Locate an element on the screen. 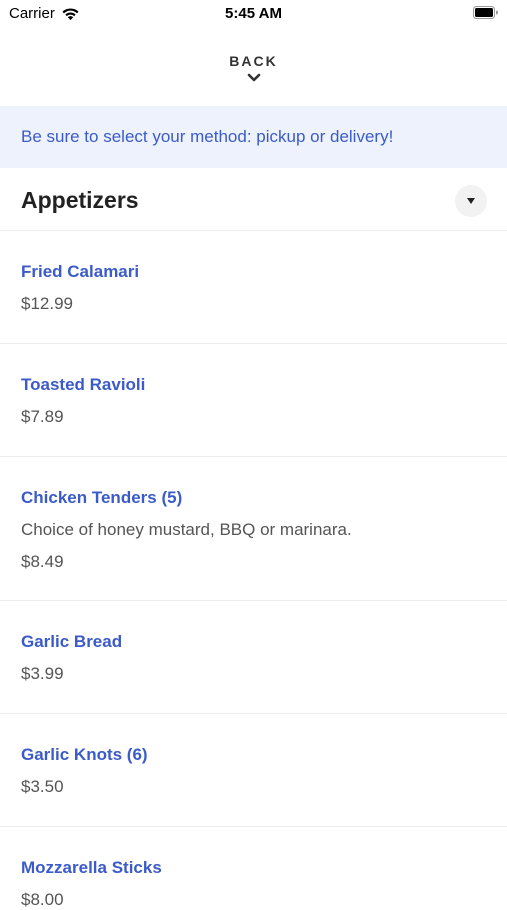  clock: 5:45 AM is located at coordinates (253, 13).